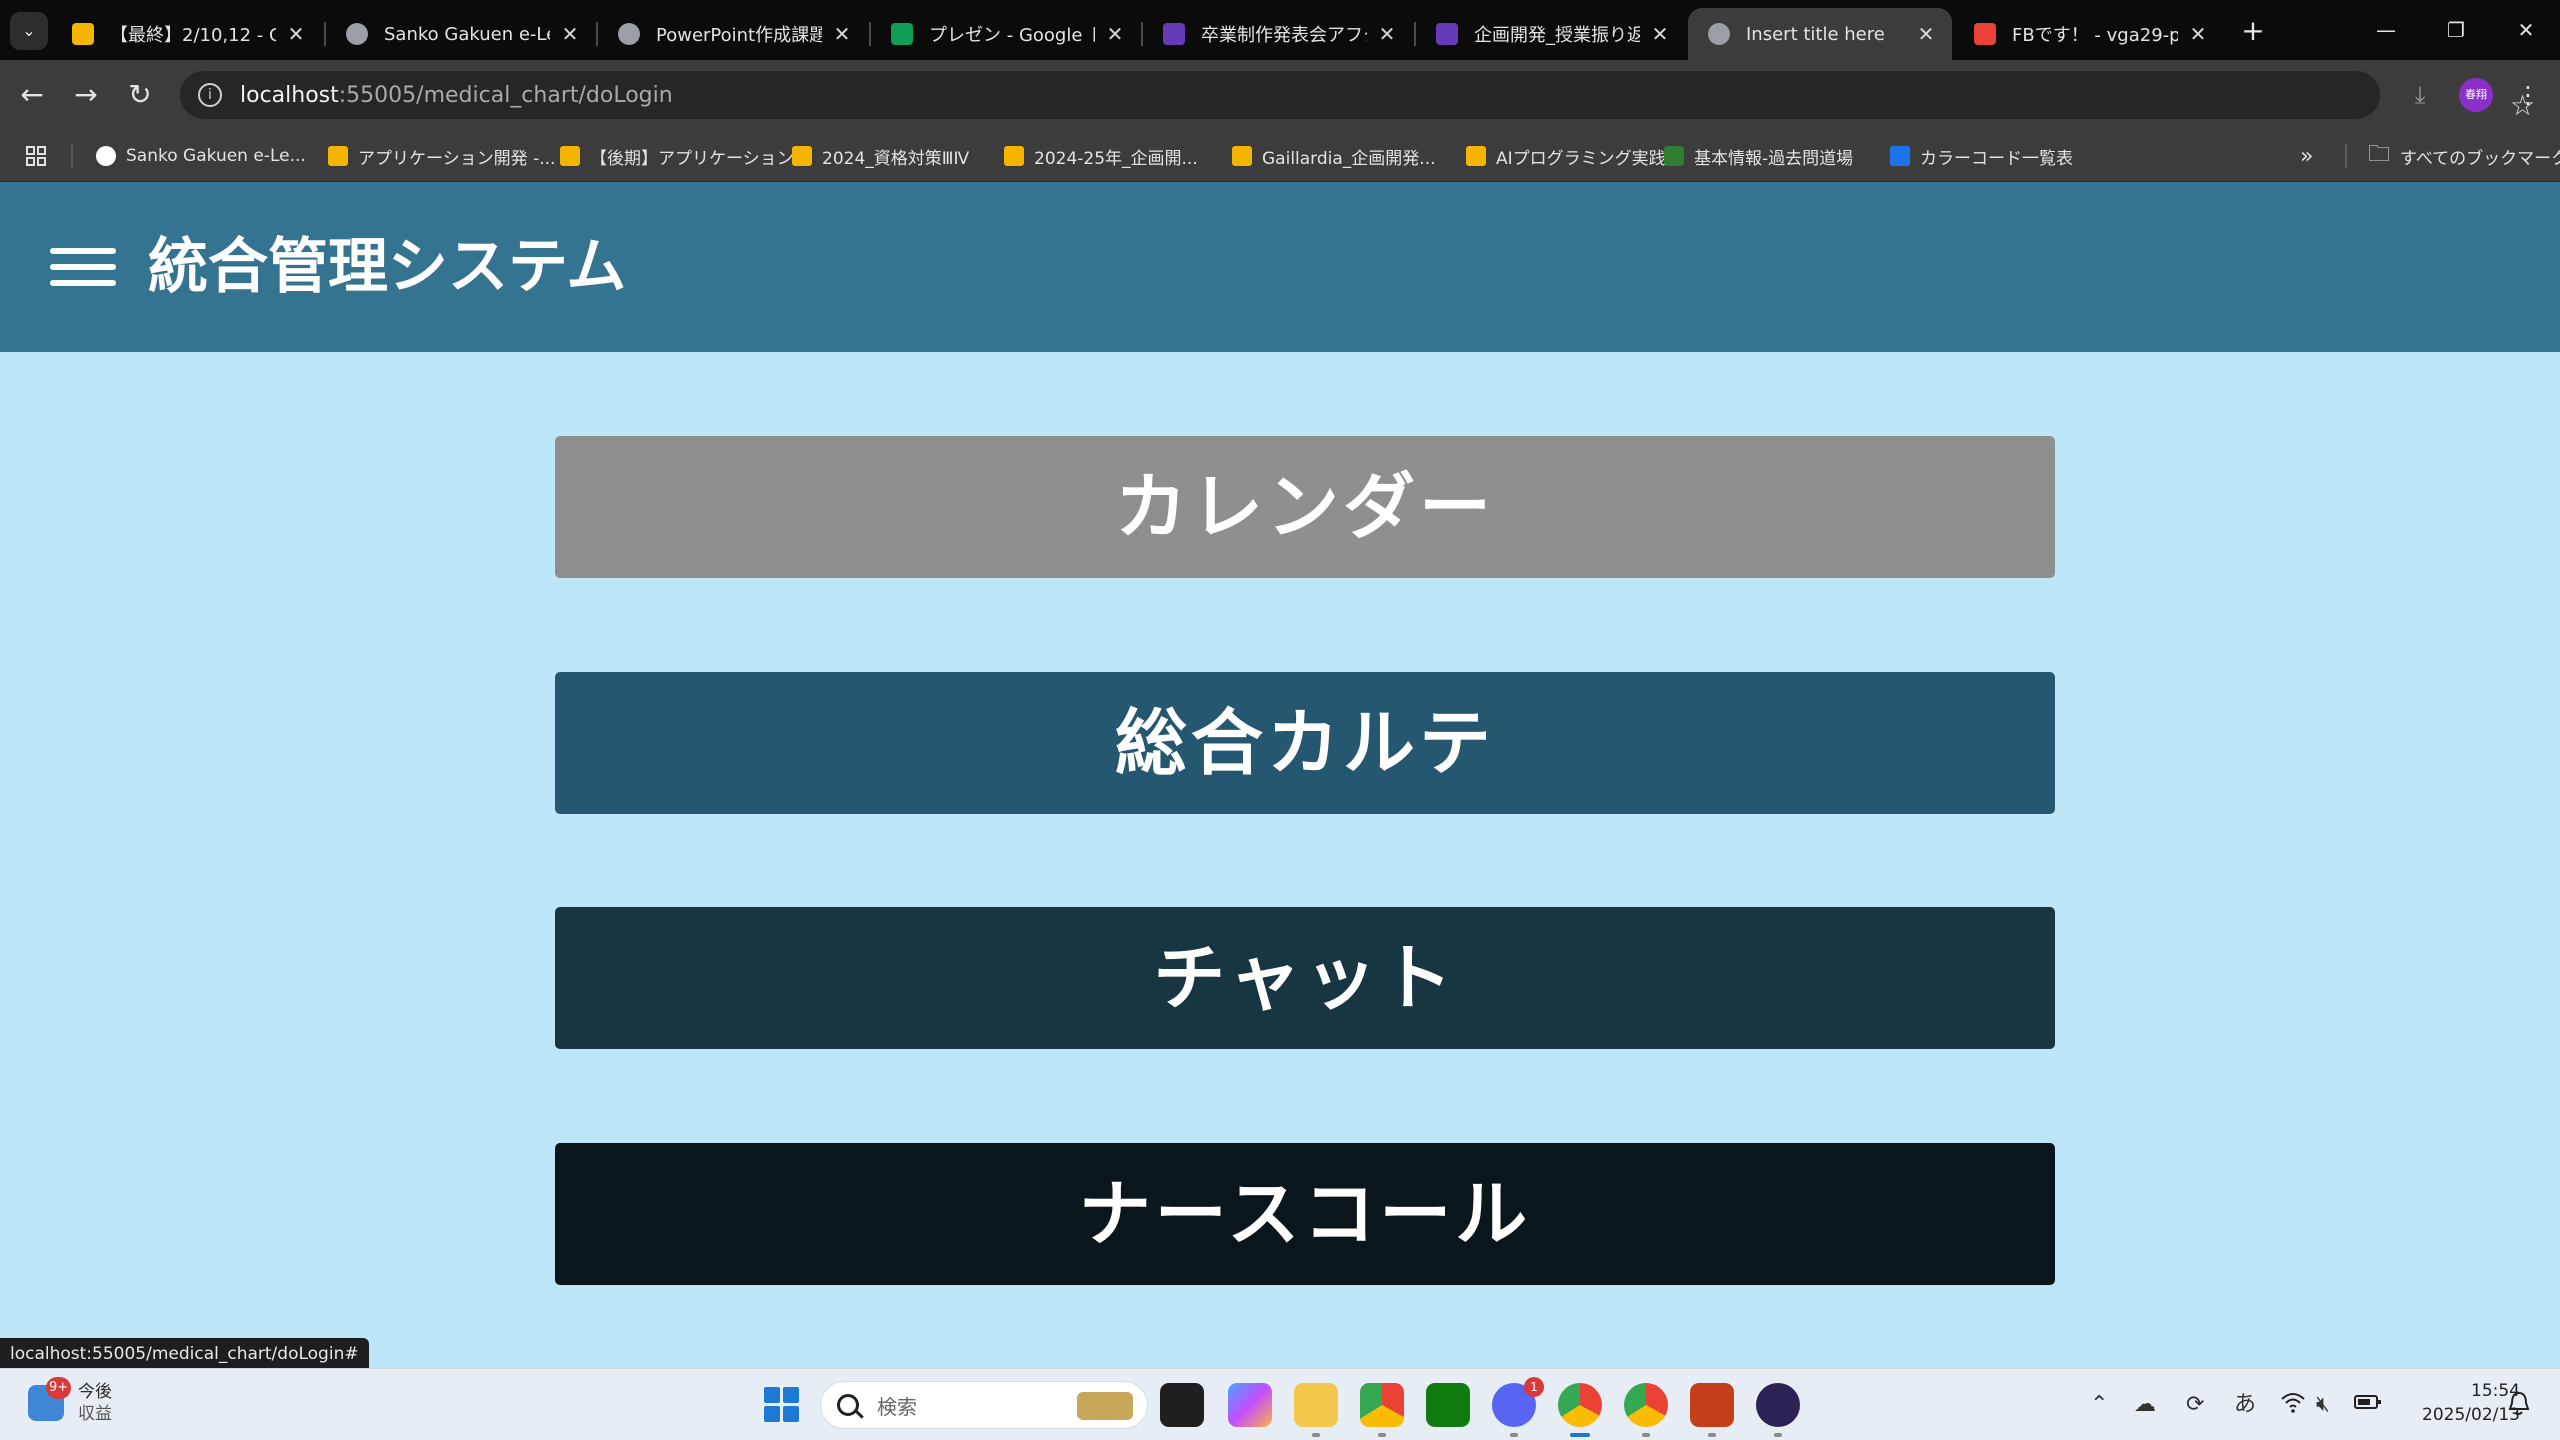  What do you see at coordinates (2095, 35) in the screenshot?
I see `tab-title: FBです！ - vga29-pc2` at bounding box center [2095, 35].